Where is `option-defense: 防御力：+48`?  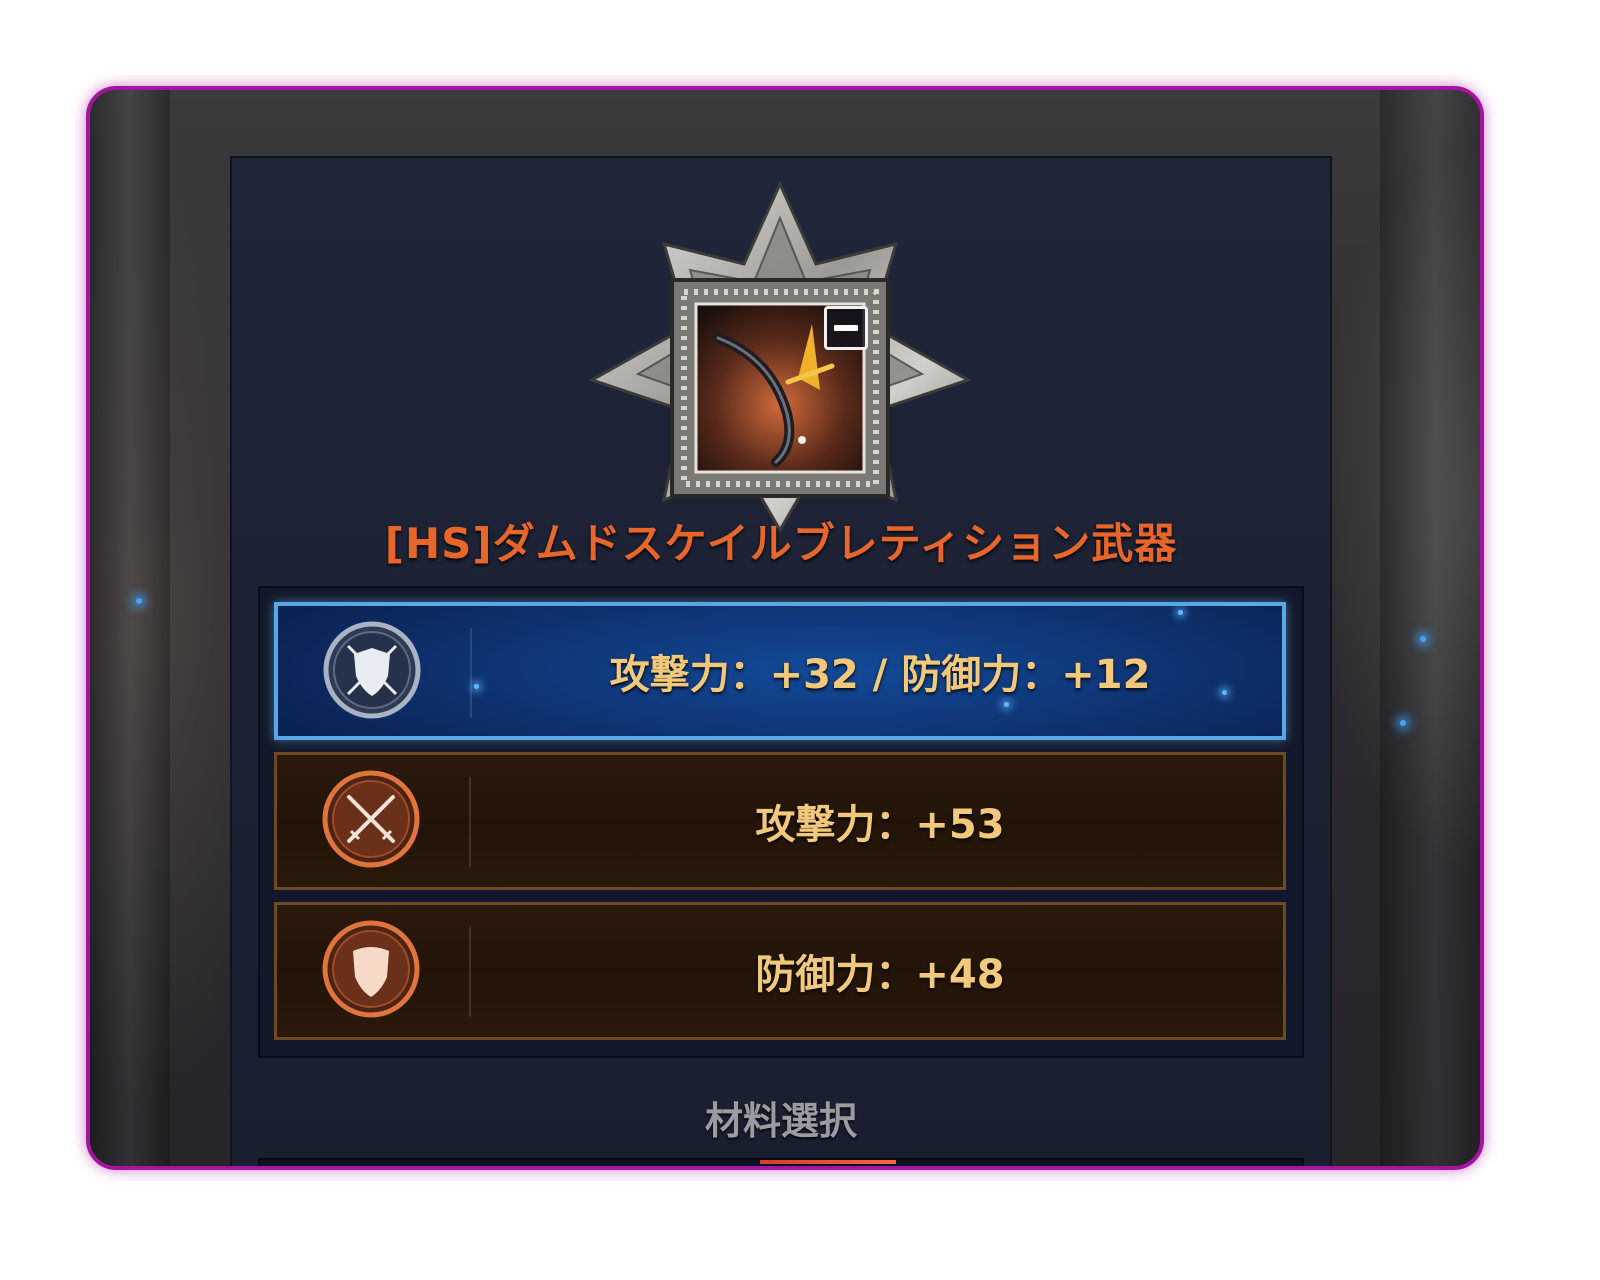 option-defense: 防御力：+48 is located at coordinates (780, 971).